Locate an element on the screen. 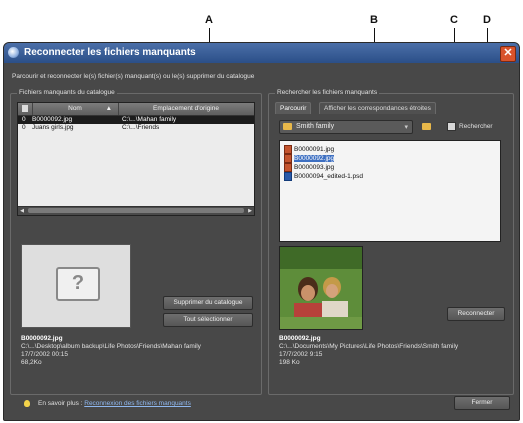 Image resolution: width=523 pixels, height=423 pixels. list-item: B0000092.jpg is located at coordinates (309, 158).